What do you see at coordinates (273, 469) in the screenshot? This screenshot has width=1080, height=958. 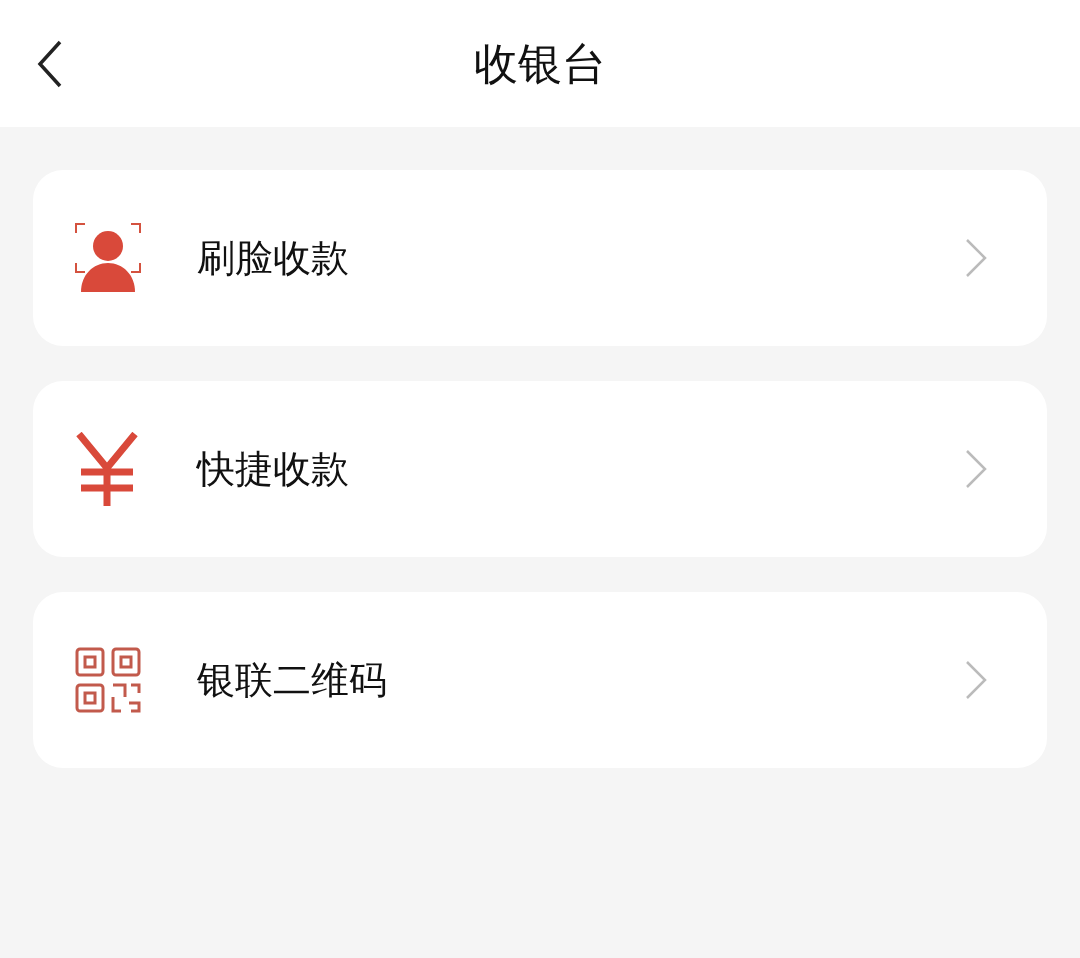 I see `item-label: 快捷收款` at bounding box center [273, 469].